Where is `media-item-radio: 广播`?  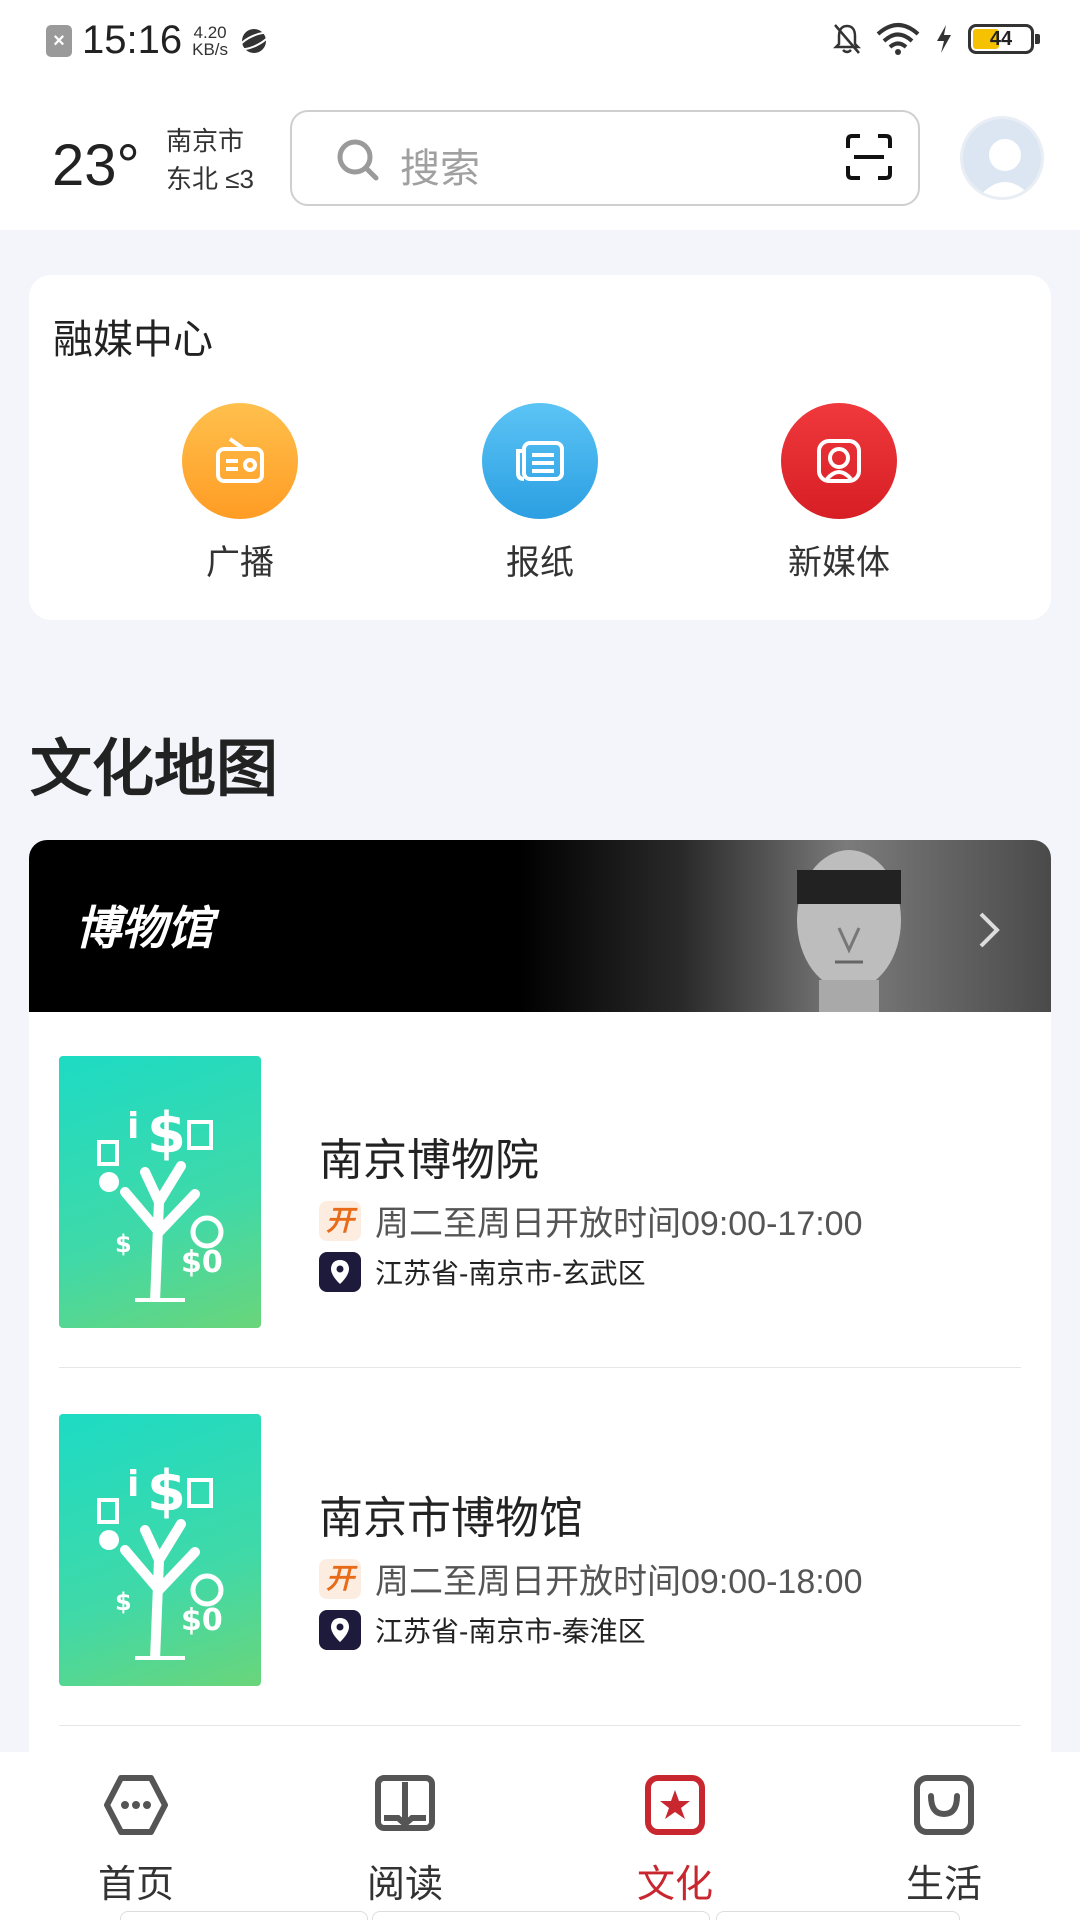 media-item-radio: 广播 is located at coordinates (240, 493).